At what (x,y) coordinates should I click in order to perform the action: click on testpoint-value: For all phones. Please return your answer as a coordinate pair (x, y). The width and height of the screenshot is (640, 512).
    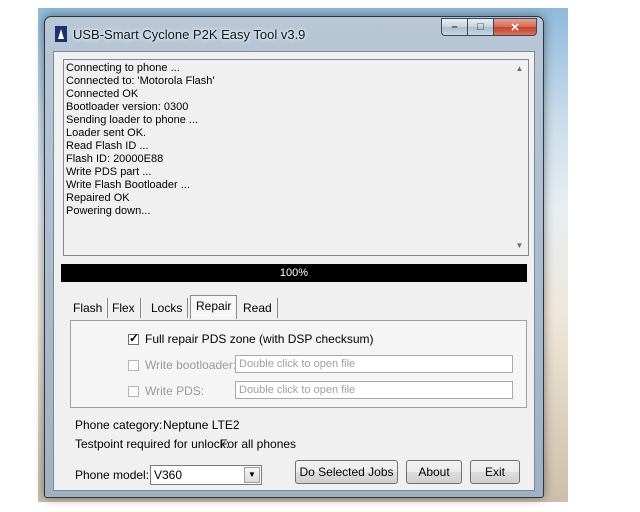
    Looking at the image, I should click on (258, 444).